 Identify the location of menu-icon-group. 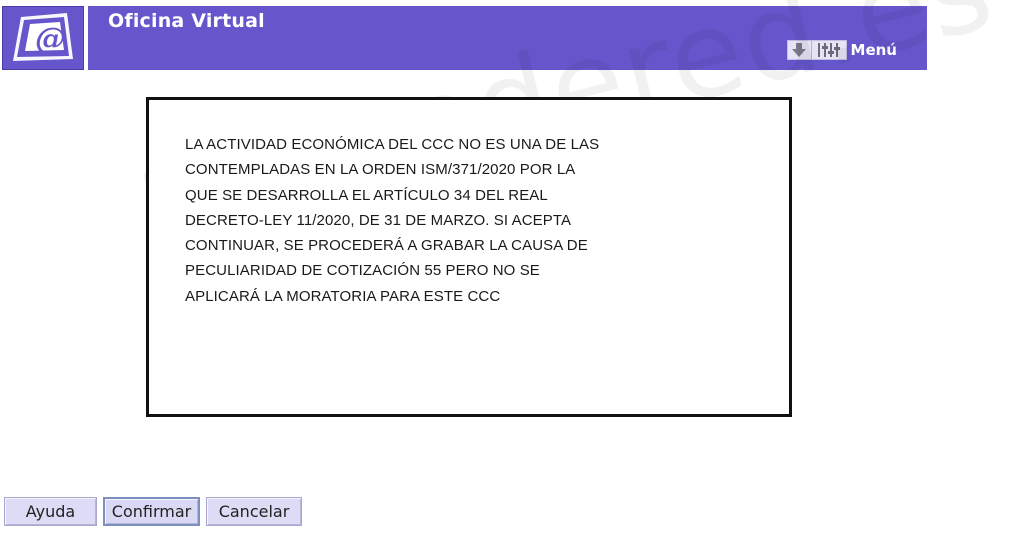
(816, 50).